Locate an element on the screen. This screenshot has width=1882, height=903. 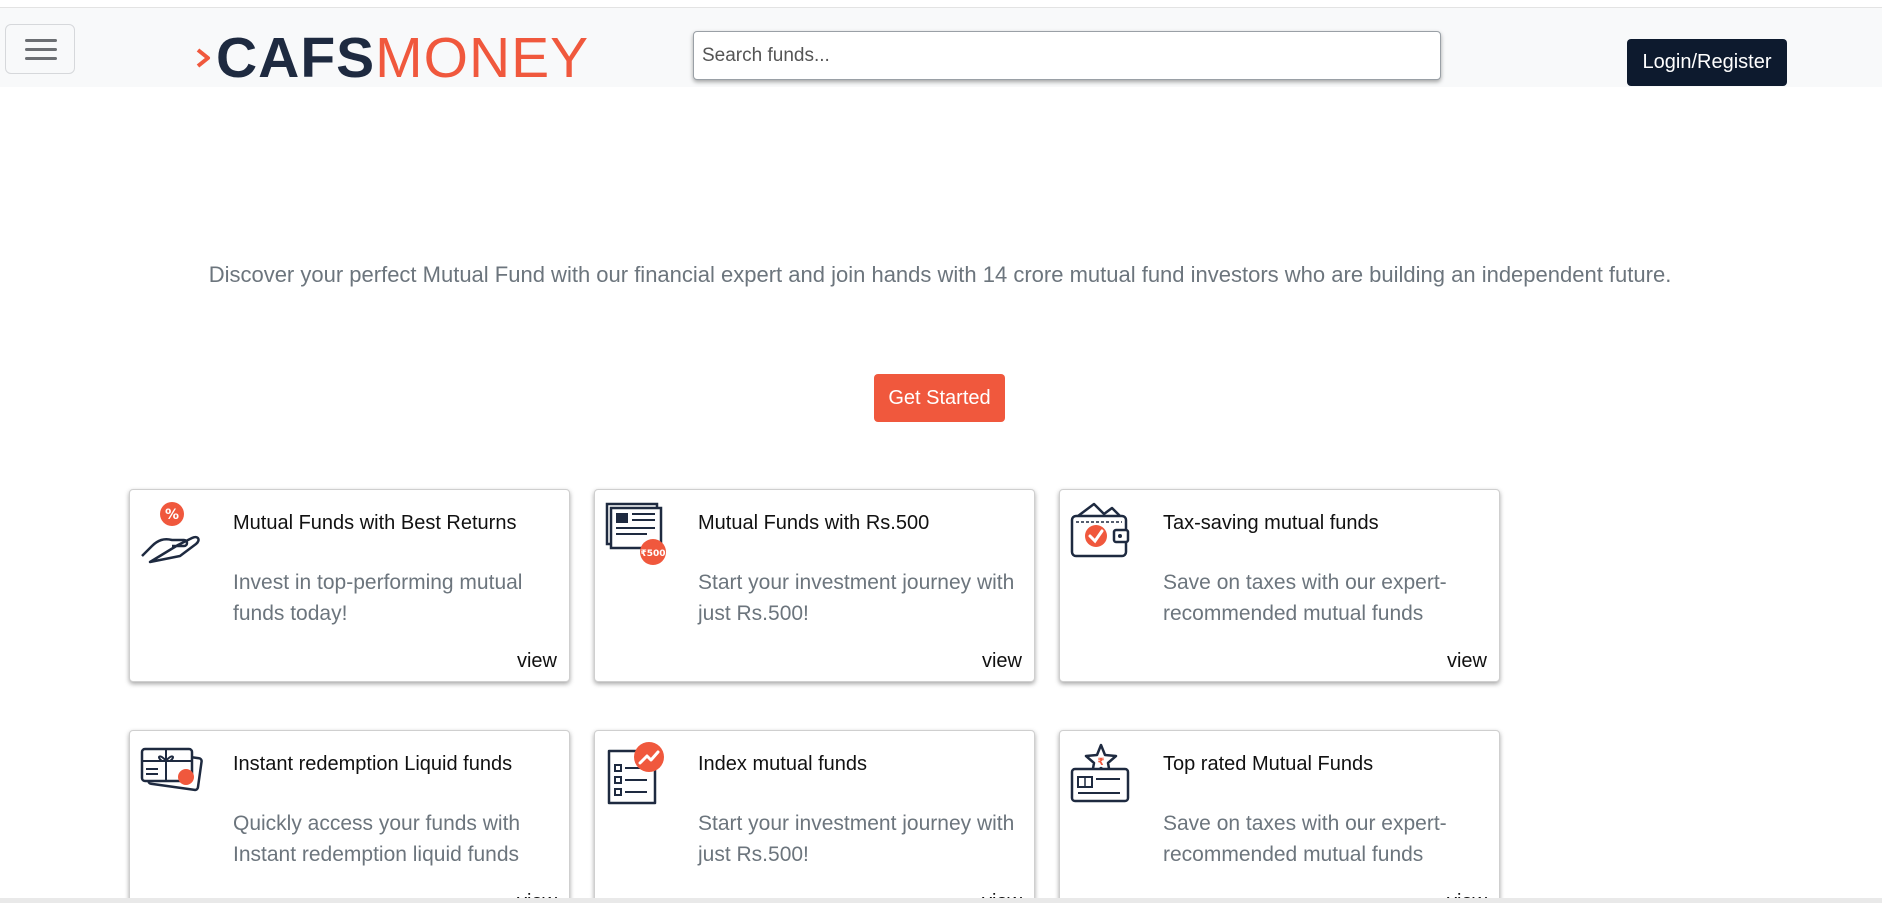
card-title: Mutual Funds with Best Returns is located at coordinates (375, 523).